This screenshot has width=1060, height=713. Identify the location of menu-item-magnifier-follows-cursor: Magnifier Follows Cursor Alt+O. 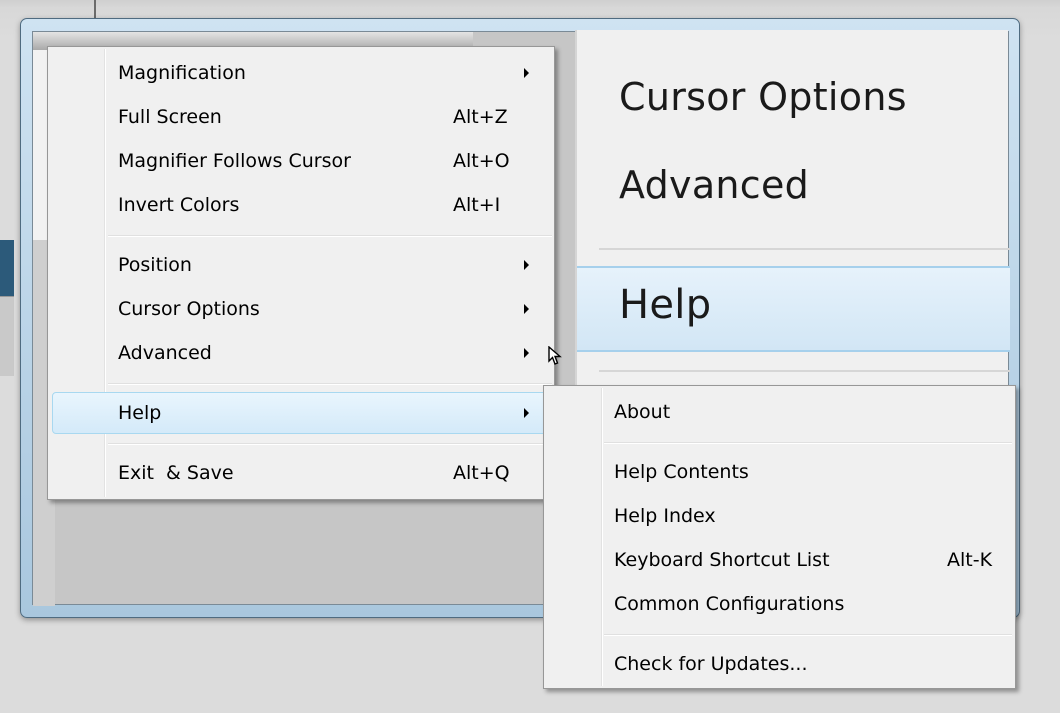
(301, 161).